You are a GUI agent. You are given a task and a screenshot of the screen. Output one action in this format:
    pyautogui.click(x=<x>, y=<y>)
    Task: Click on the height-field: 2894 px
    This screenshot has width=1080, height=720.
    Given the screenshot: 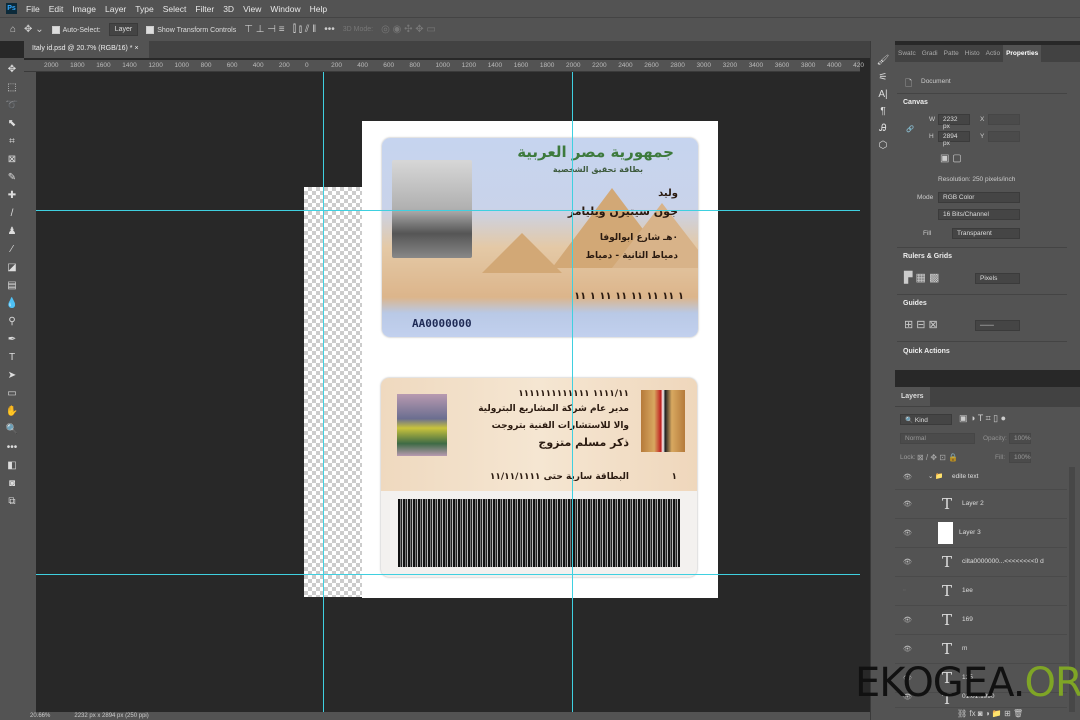 What is the action you would take?
    pyautogui.click(x=954, y=139)
    